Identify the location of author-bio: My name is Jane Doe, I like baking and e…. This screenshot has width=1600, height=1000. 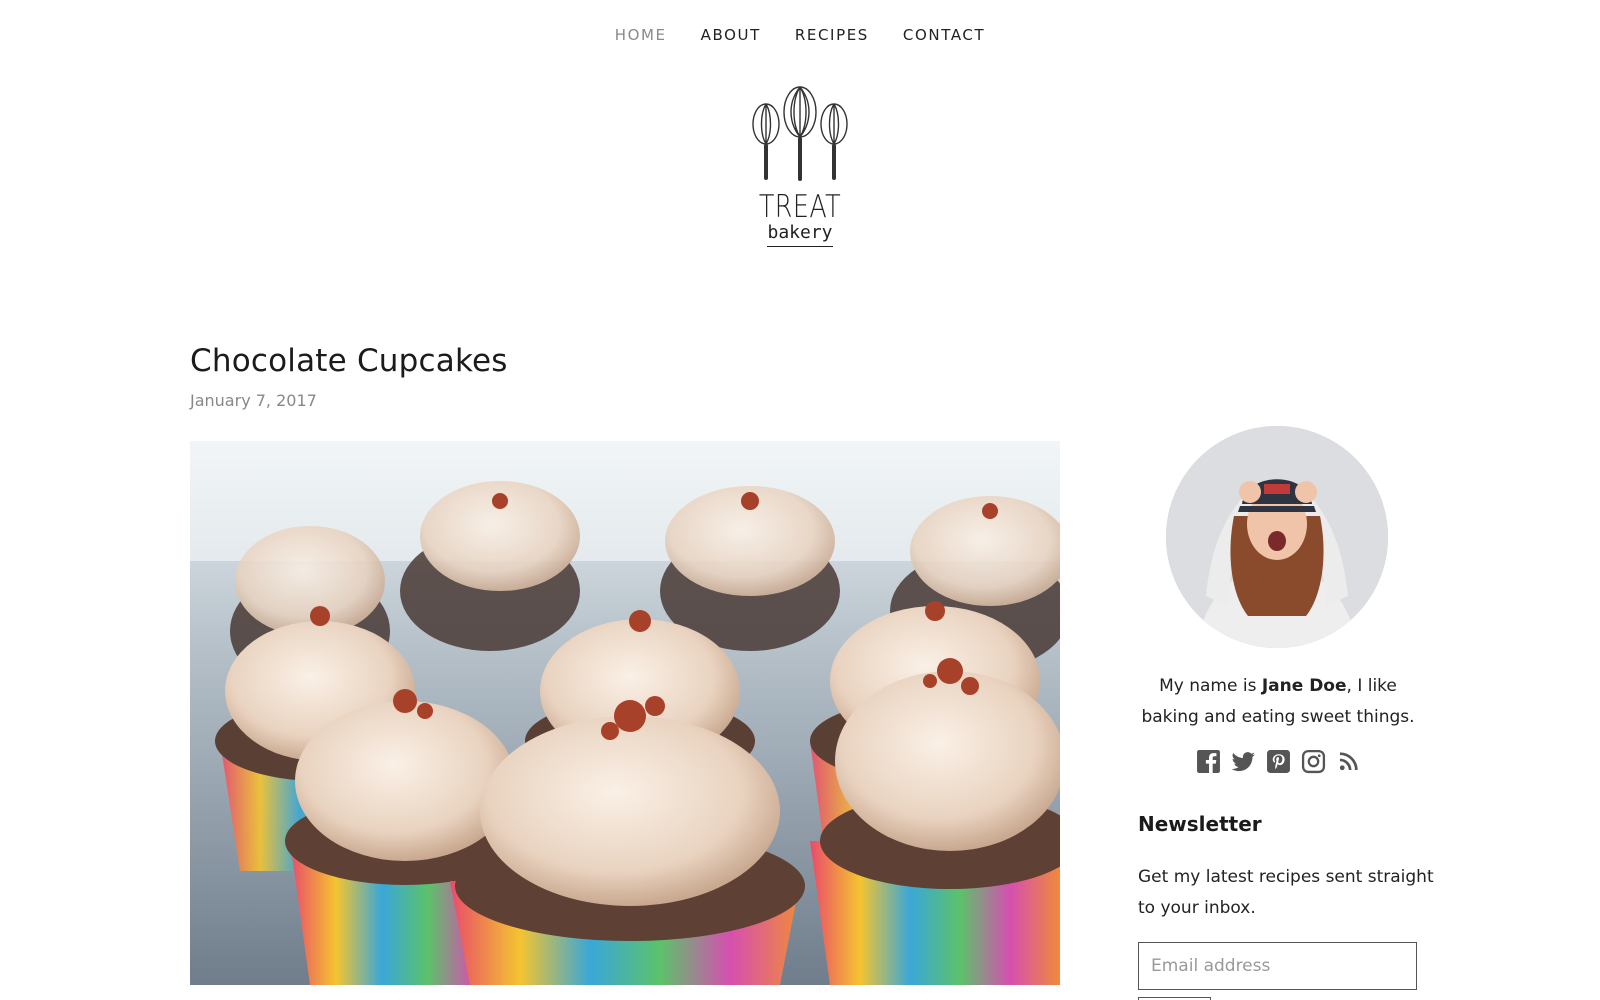
(1278, 702).